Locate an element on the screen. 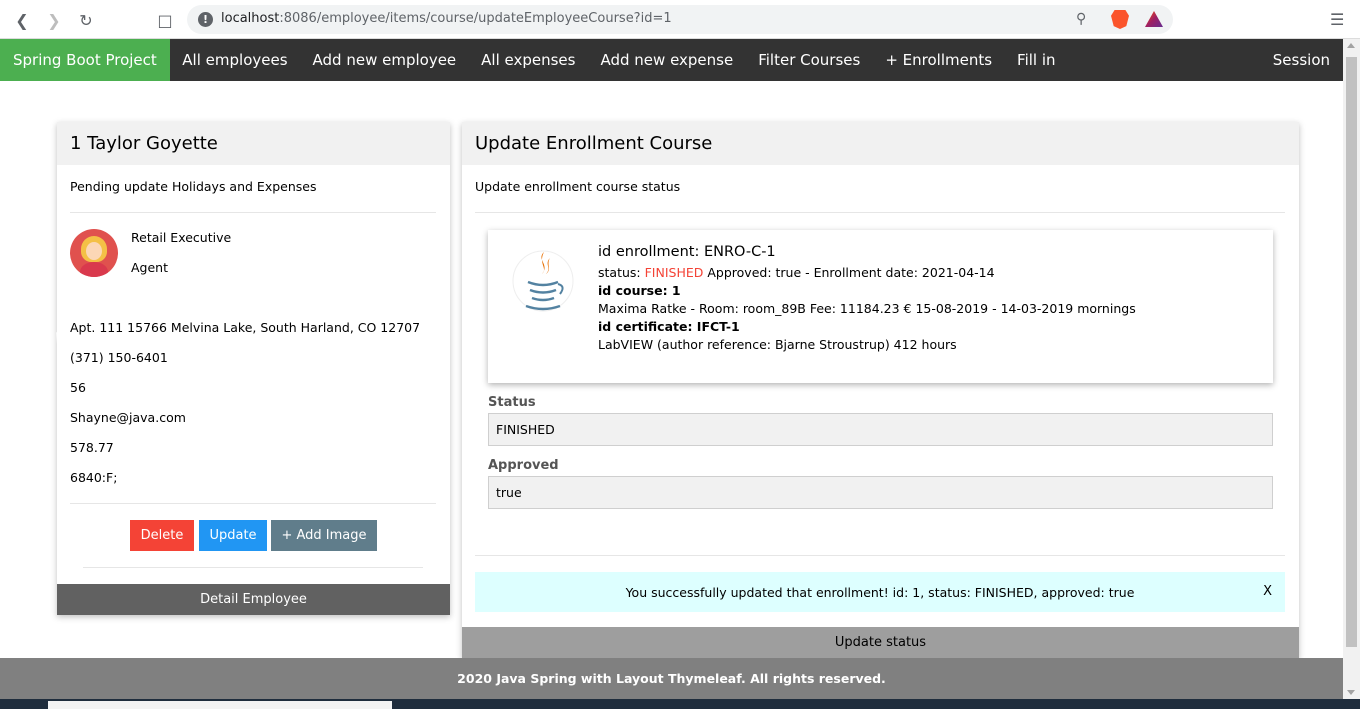 The height and width of the screenshot is (709, 1360). nav-all-employees: All employees is located at coordinates (235, 60).